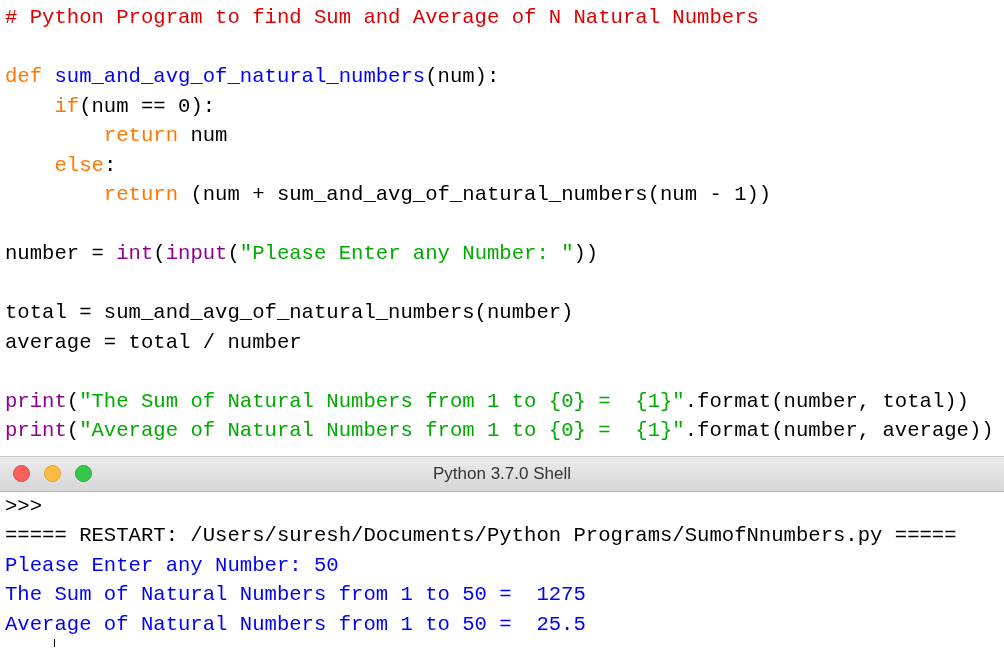 The image size is (1004, 650). Describe the element at coordinates (487, 401) in the screenshot. I see `code-line: print("The Sum of Natural Numbers from 1 to {0} = {1}".format(number, total))` at that location.